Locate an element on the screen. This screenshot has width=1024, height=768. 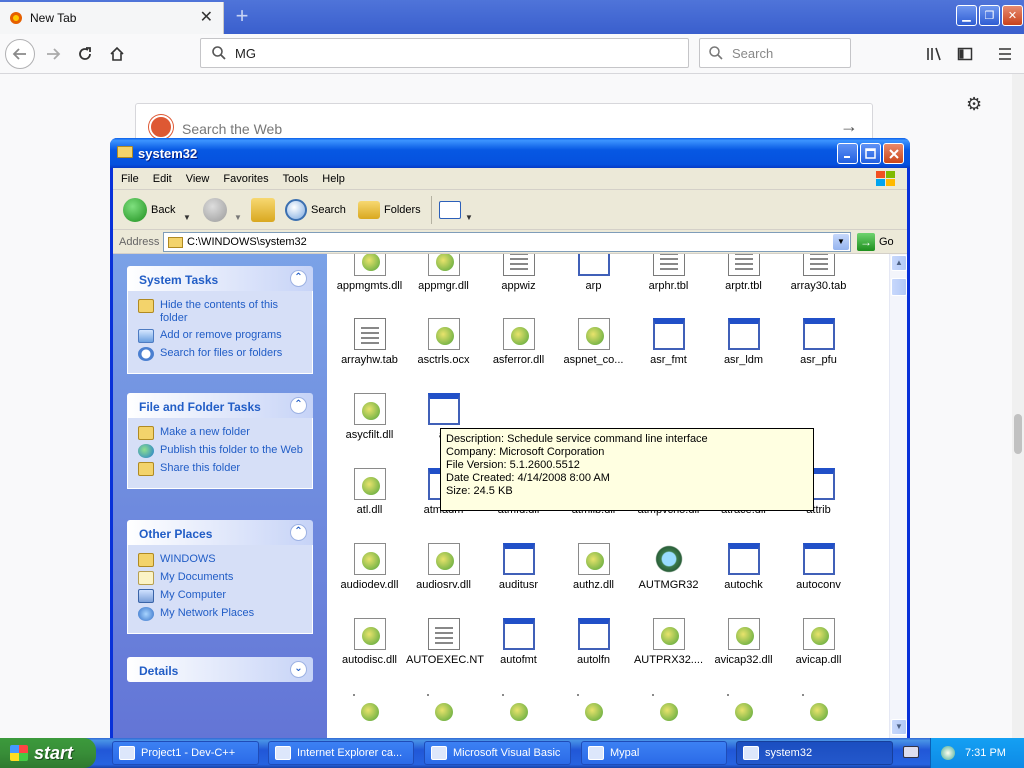
file-item: arp is located at coordinates (593, 273).